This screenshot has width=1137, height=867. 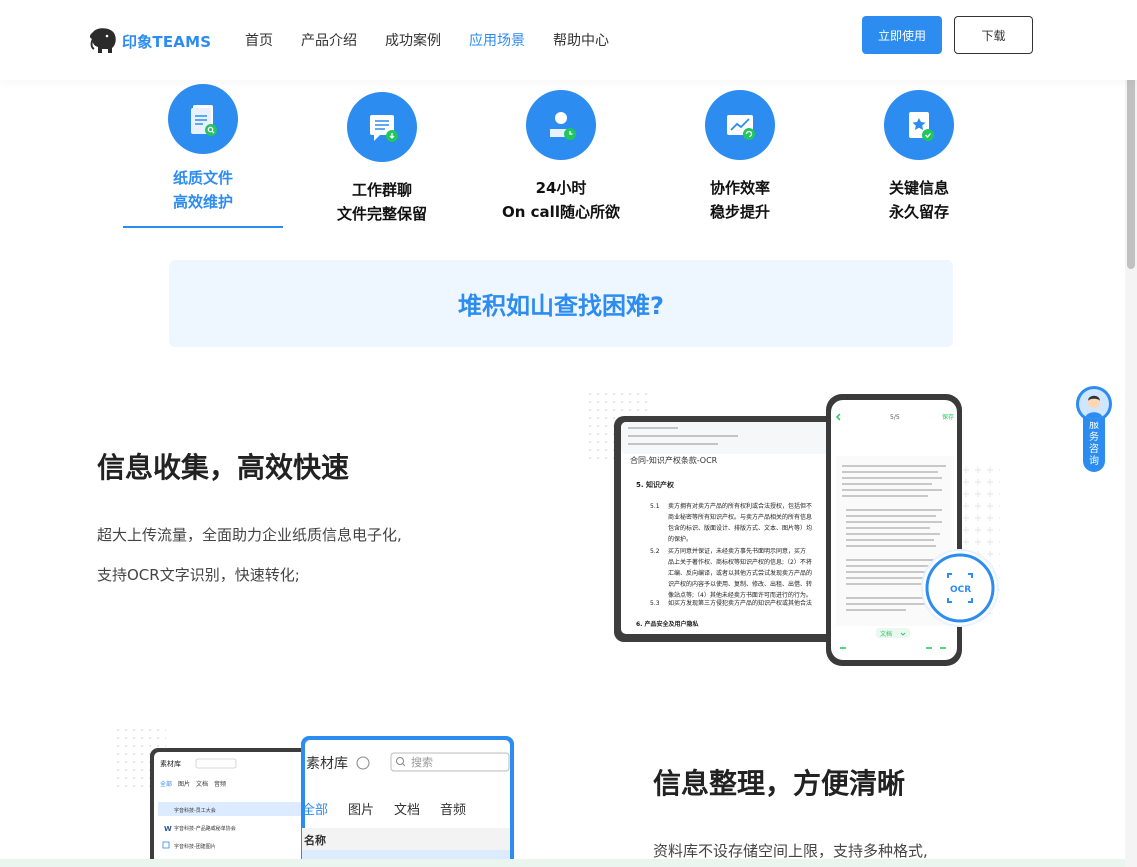 What do you see at coordinates (166, 784) in the screenshot?
I see `lib-tab-small: 全部` at bounding box center [166, 784].